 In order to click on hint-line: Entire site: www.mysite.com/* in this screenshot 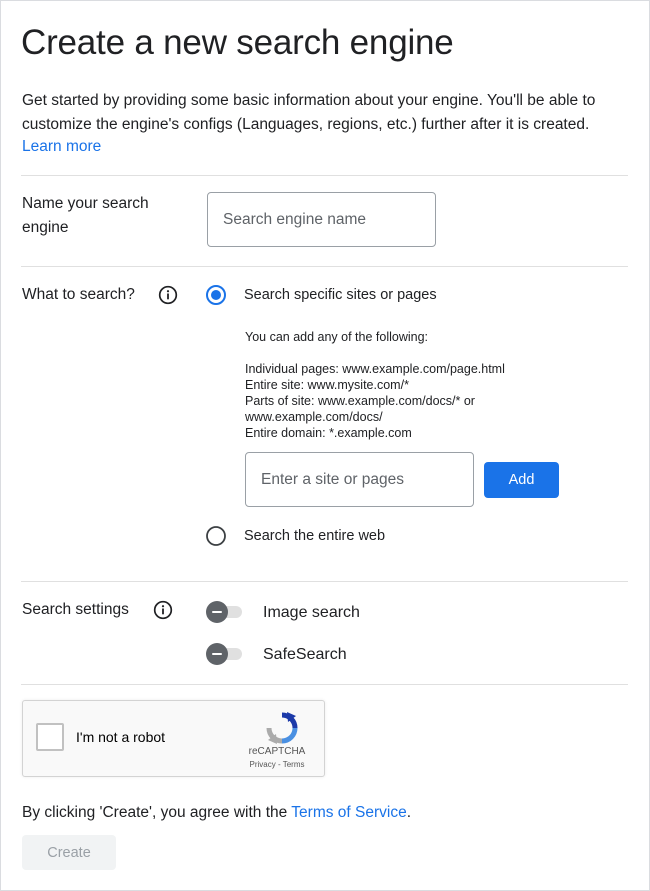, I will do `click(327, 385)`.